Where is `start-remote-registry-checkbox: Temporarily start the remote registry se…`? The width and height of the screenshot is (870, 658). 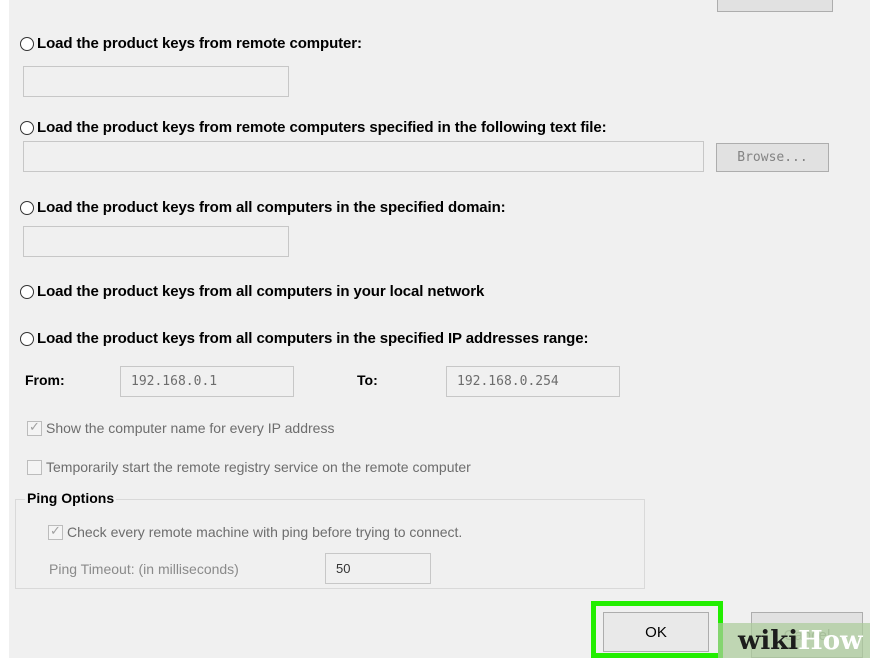
start-remote-registry-checkbox: Temporarily start the remote registry se… is located at coordinates (249, 467).